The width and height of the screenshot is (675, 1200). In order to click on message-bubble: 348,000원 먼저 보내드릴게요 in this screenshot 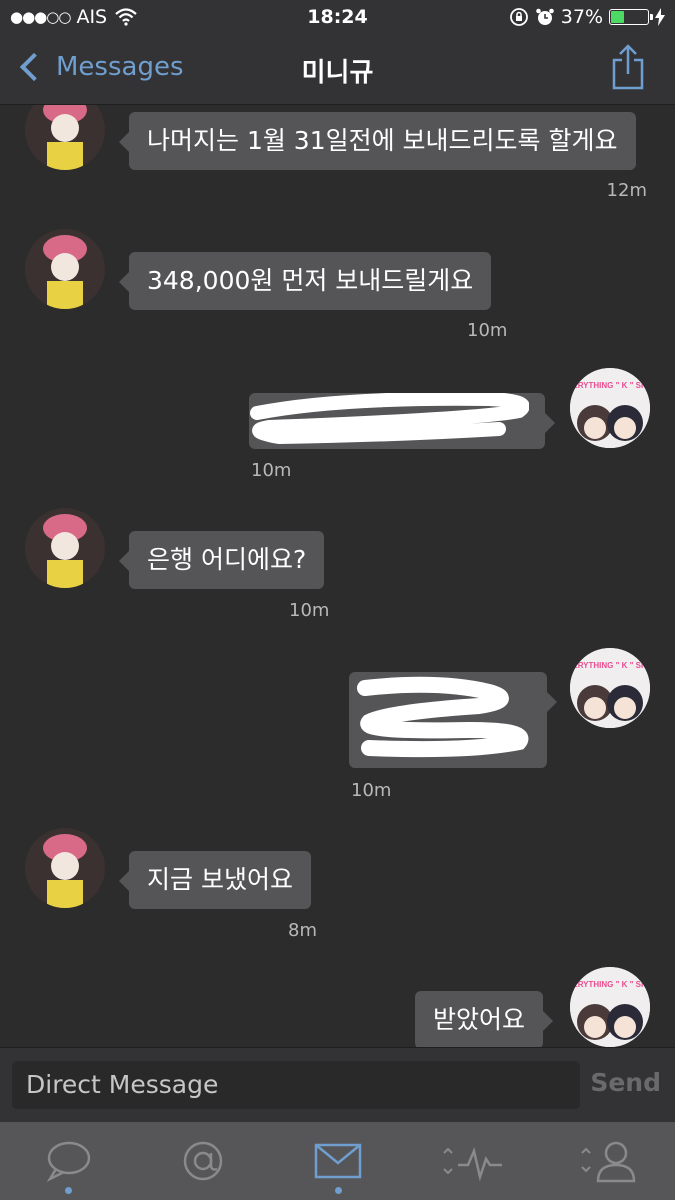, I will do `click(305, 281)`.